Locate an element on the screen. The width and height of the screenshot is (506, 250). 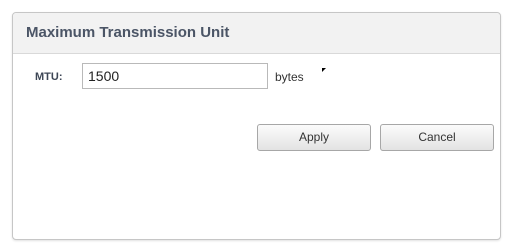
cancel-button: Cancel is located at coordinates (437, 137).